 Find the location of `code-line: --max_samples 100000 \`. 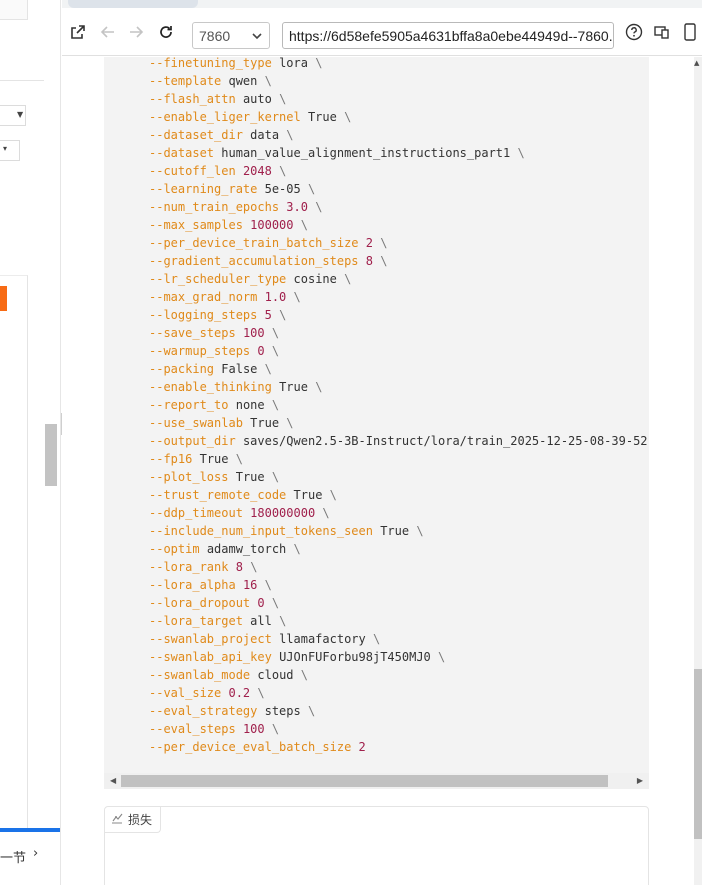

code-line: --max_samples 100000 \ is located at coordinates (399, 225).